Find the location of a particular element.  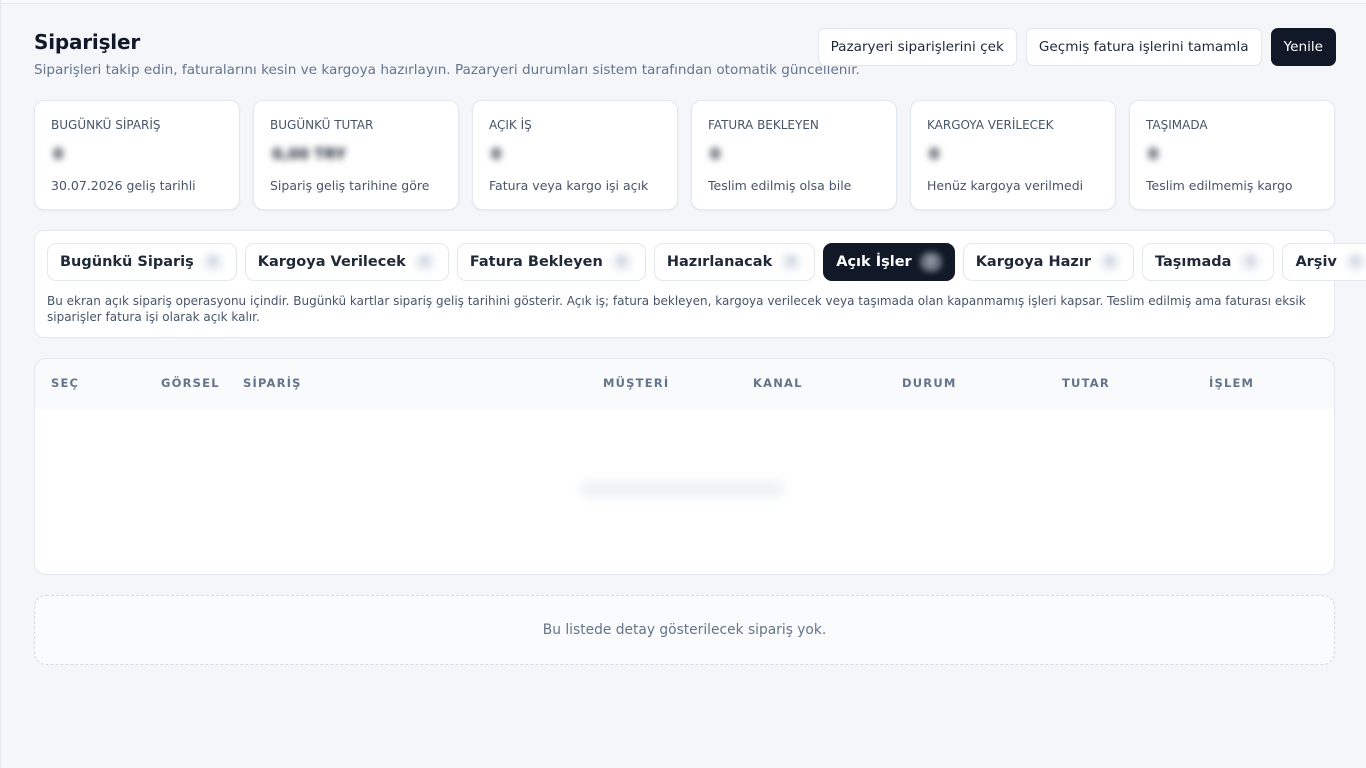

column-header-amount: TUTAR is located at coordinates (1086, 383).